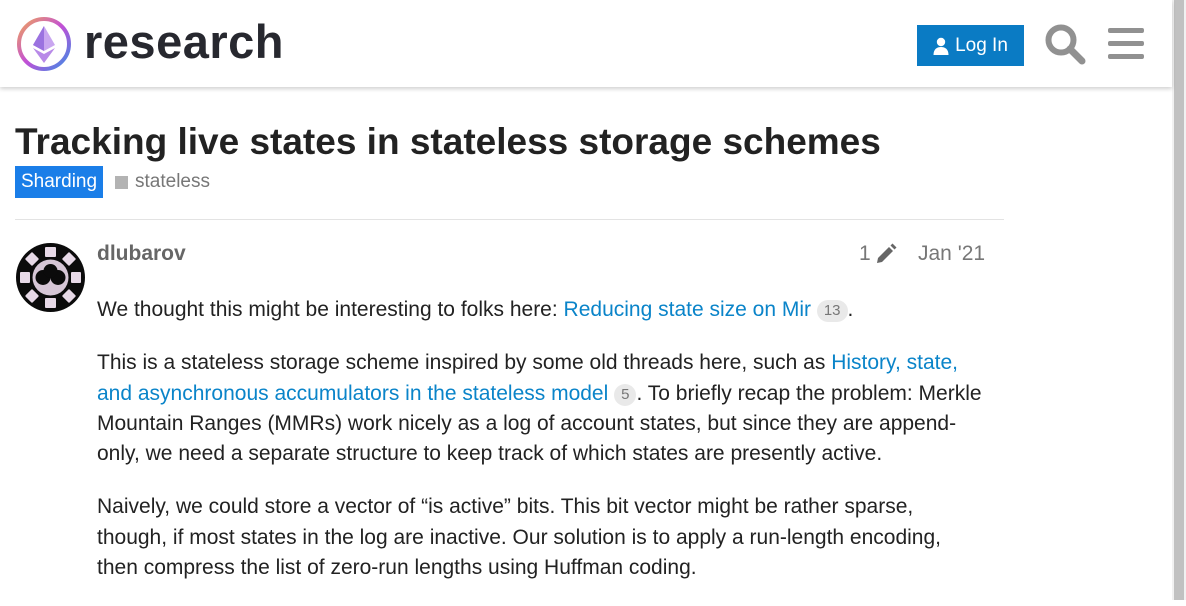 This screenshot has height=606, width=1186. Describe the element at coordinates (951, 254) in the screenshot. I see `post-date: Jan '21` at that location.